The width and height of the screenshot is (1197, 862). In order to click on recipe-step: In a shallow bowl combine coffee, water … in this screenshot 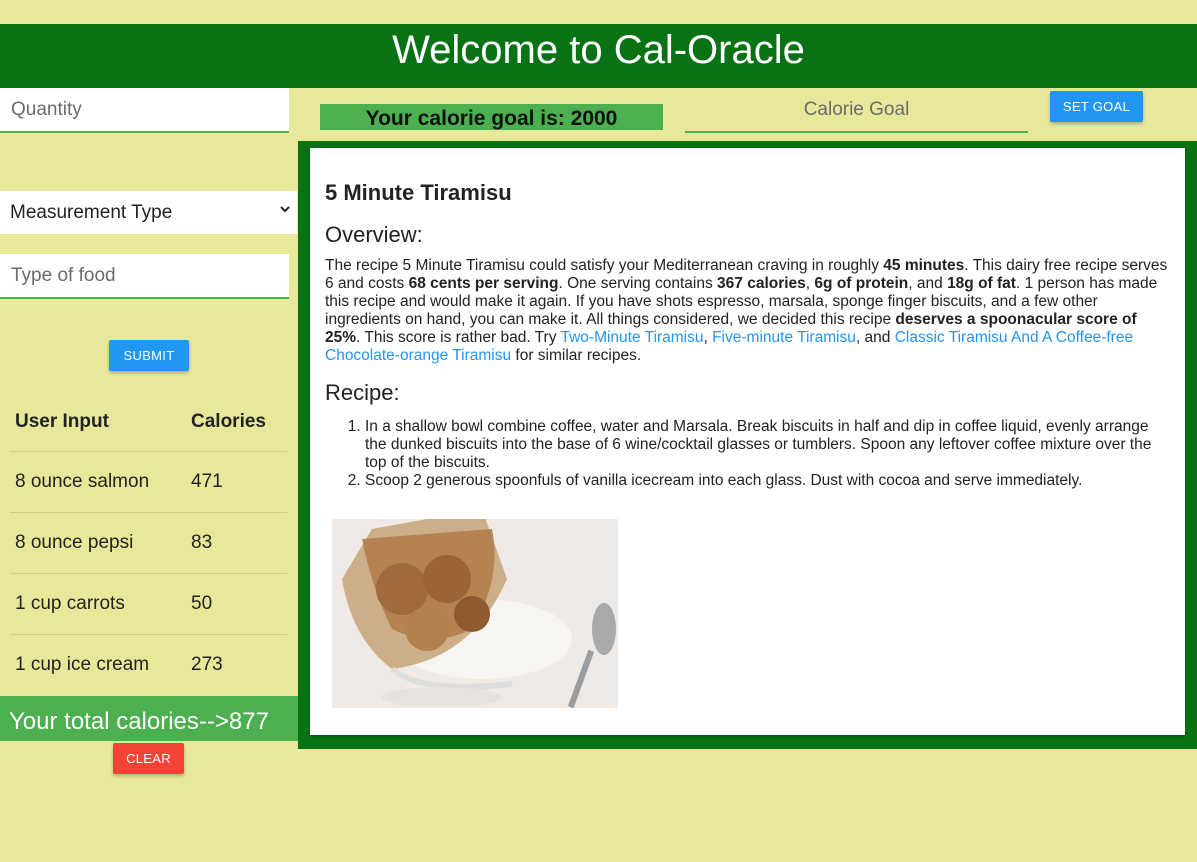, I will do `click(767, 445)`.